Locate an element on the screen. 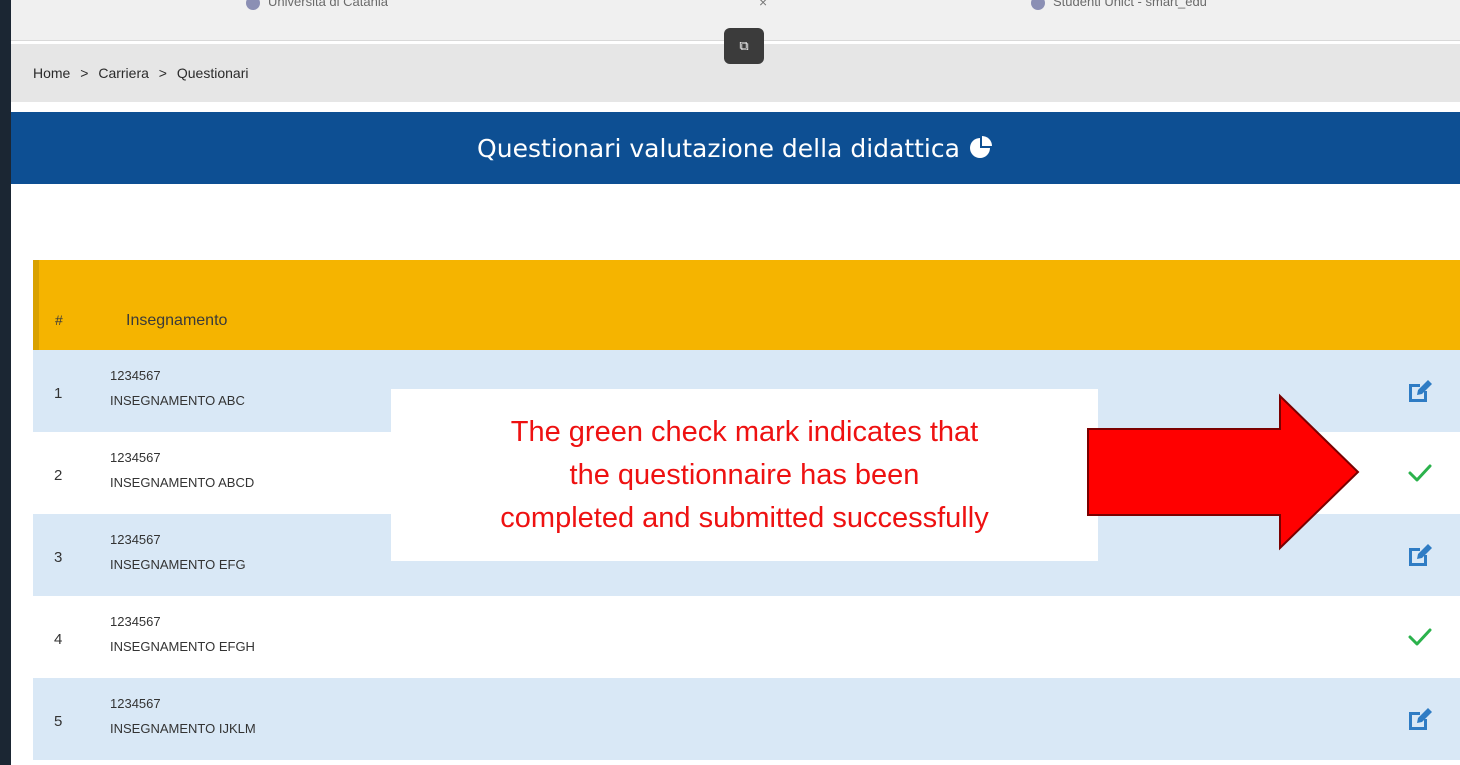 The width and height of the screenshot is (1460, 765). browser-tab-label: Studenti Unict - smart_edu is located at coordinates (1130, 4).